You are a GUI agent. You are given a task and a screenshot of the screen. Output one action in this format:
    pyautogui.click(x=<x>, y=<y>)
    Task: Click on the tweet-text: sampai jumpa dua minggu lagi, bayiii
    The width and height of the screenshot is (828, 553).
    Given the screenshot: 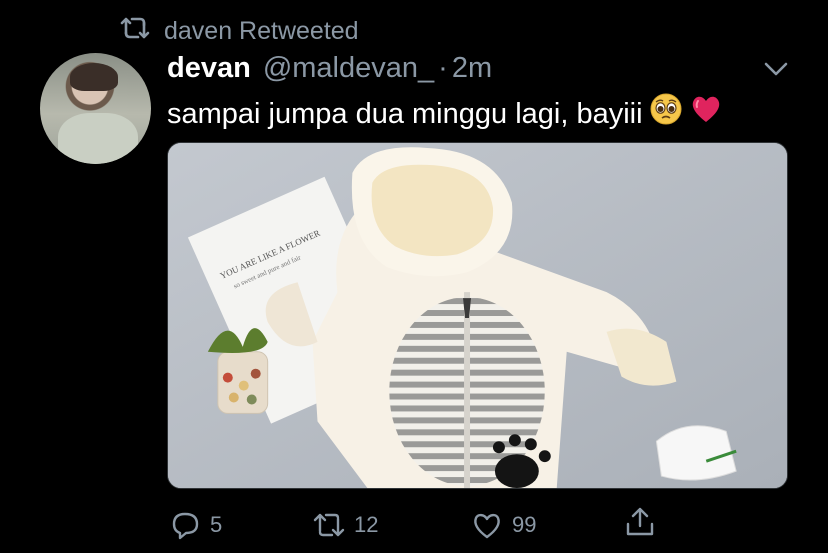 What is the action you would take?
    pyautogui.click(x=405, y=114)
    